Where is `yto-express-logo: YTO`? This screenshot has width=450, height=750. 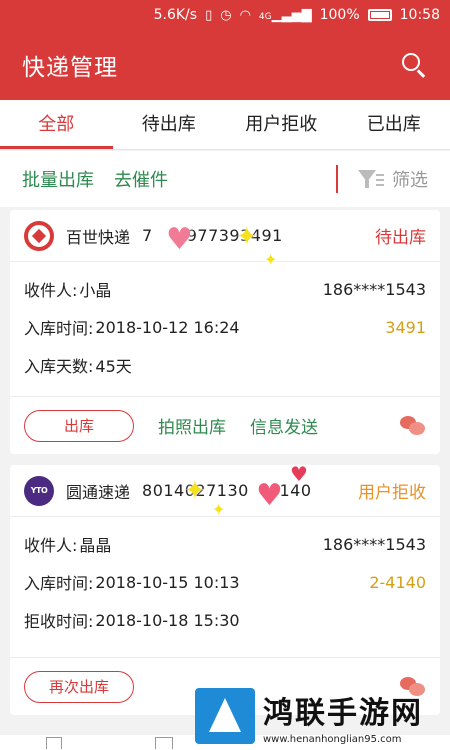 yto-express-logo: YTO is located at coordinates (39, 490).